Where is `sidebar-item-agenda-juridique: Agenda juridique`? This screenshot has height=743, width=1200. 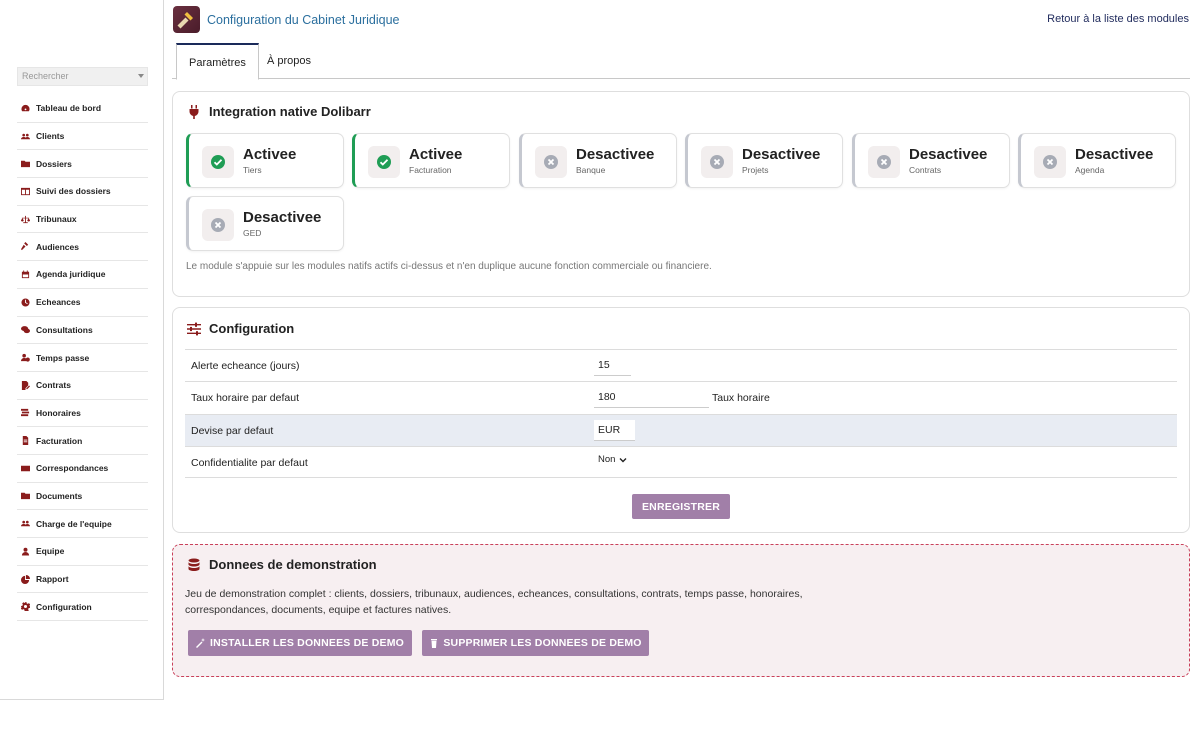 sidebar-item-agenda-juridique: Agenda juridique is located at coordinates (82, 275).